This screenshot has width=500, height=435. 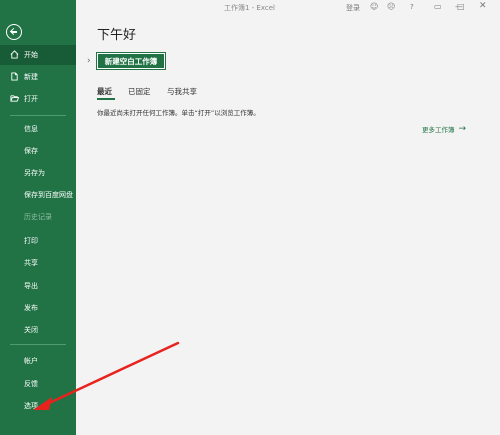 I want to click on sidebar-item-label: 保存到百度网盘, so click(x=48, y=195).